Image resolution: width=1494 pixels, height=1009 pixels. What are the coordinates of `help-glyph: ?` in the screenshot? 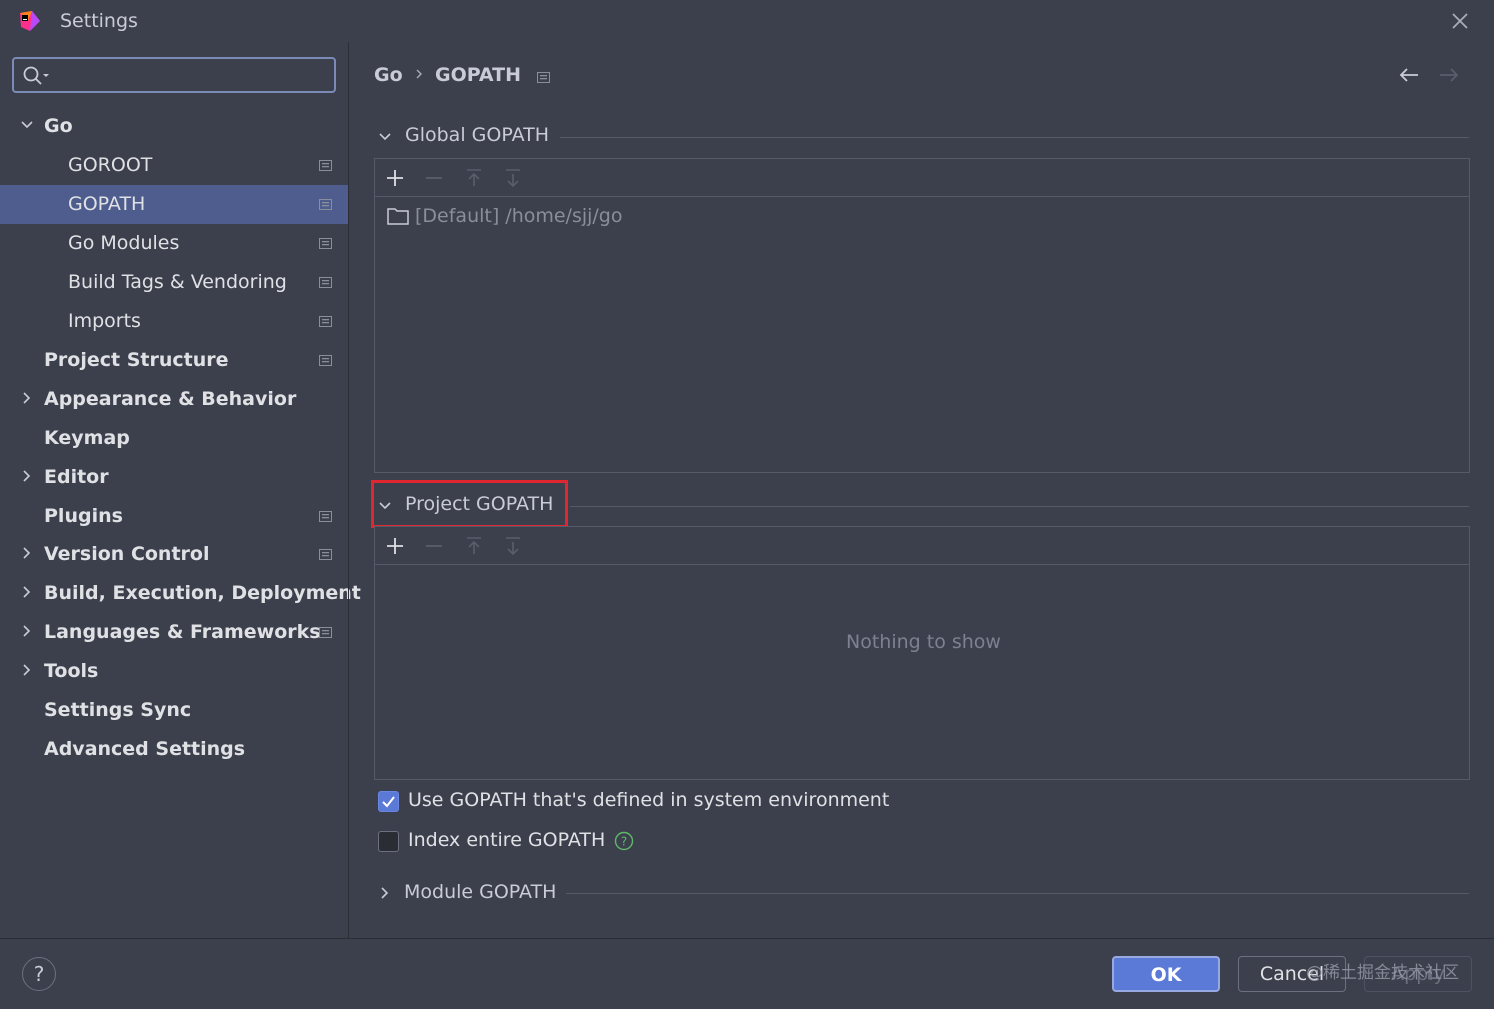 It's located at (624, 842).